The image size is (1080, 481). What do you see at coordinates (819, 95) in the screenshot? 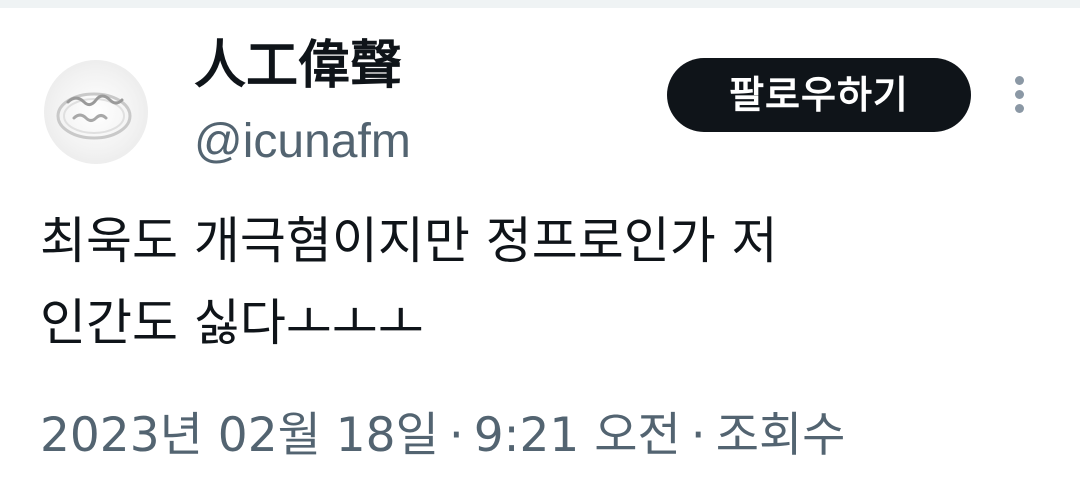
I see `follow-button: 팔로우하기` at bounding box center [819, 95].